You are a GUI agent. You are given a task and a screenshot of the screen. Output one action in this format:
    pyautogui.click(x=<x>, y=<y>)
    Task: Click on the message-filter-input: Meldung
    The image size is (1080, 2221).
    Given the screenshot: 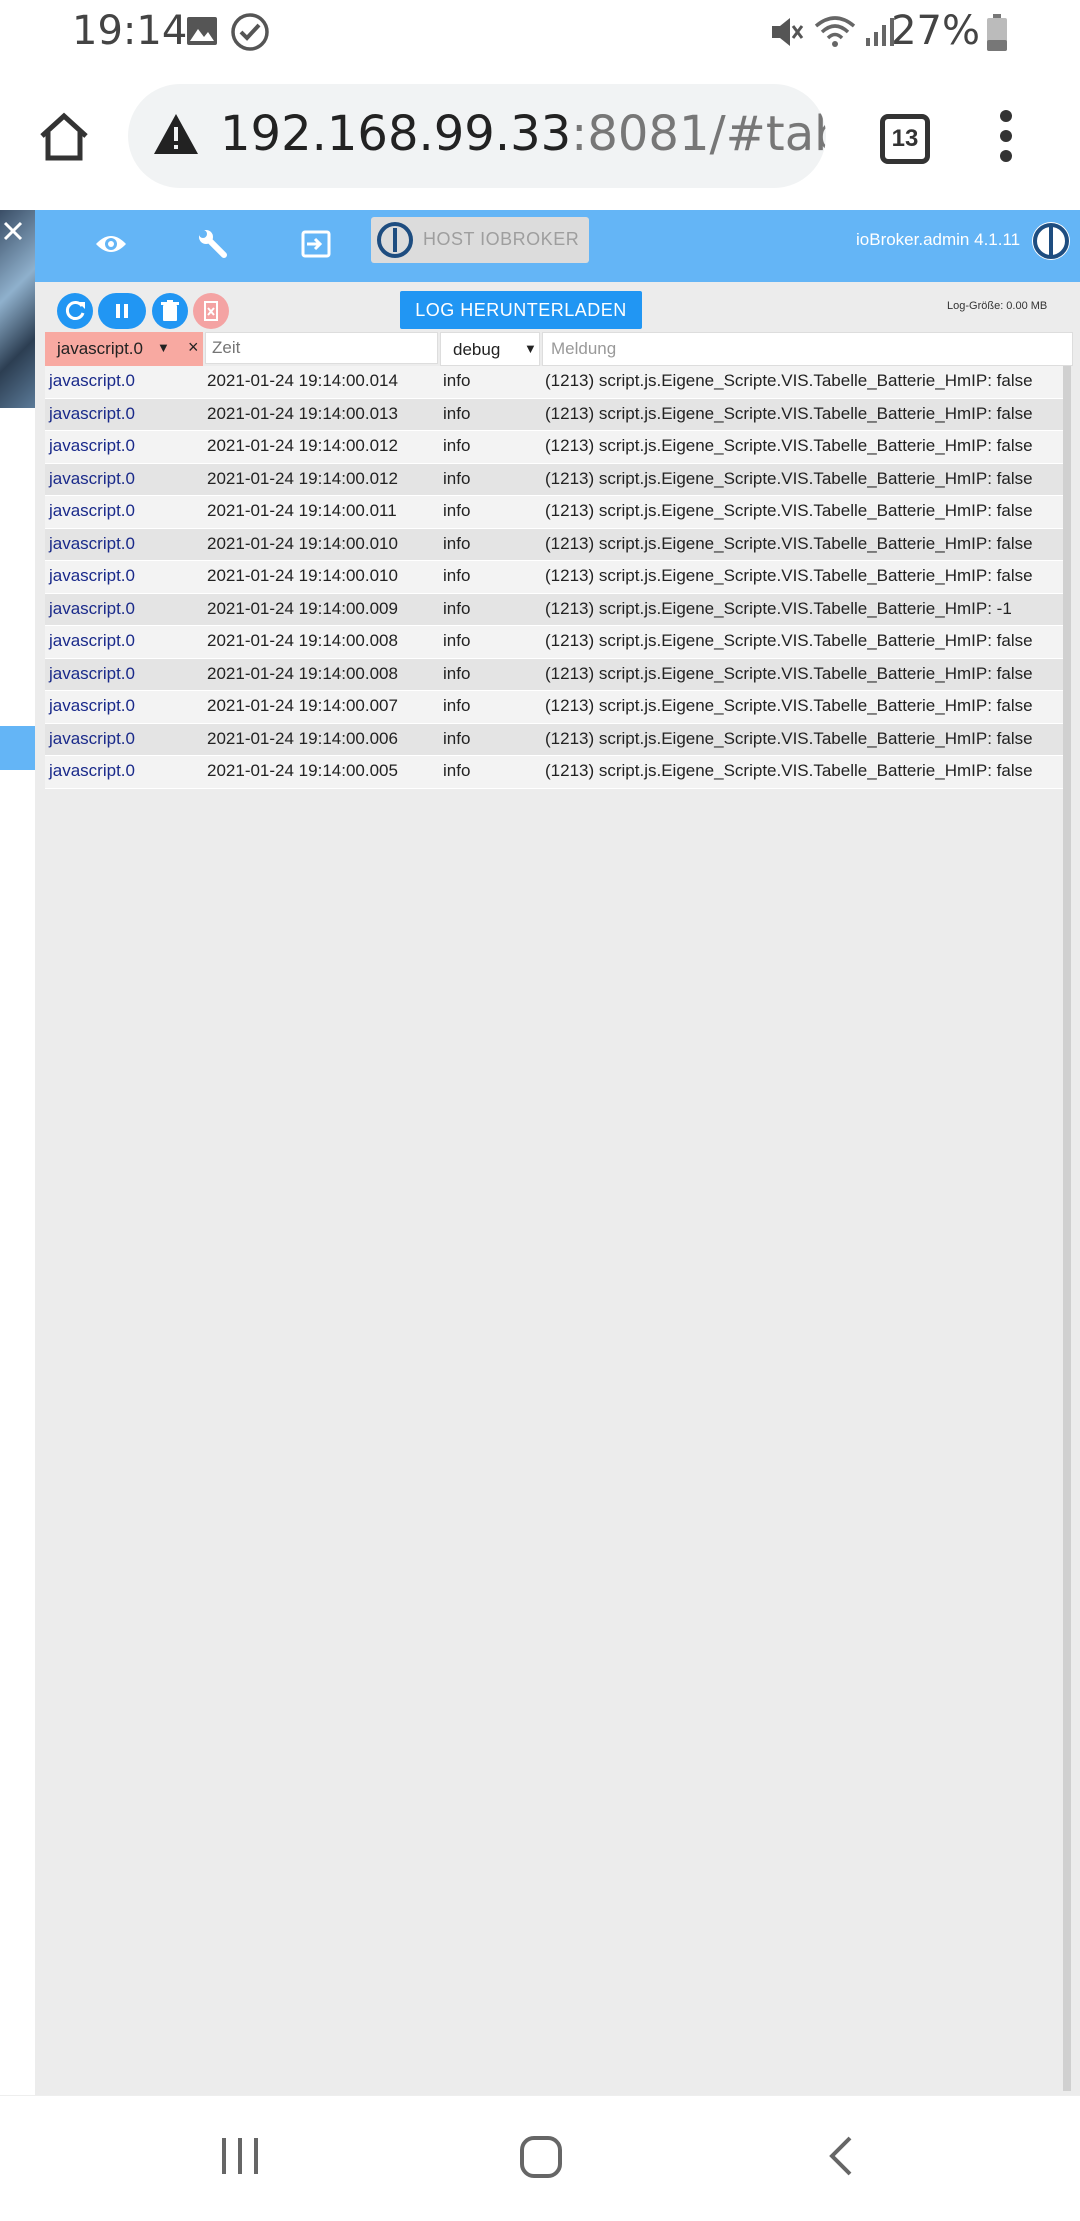 What is the action you would take?
    pyautogui.click(x=807, y=349)
    